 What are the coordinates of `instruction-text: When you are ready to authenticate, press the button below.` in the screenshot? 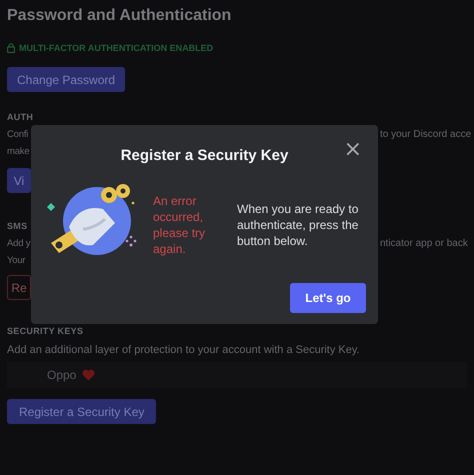 It's located at (298, 225).